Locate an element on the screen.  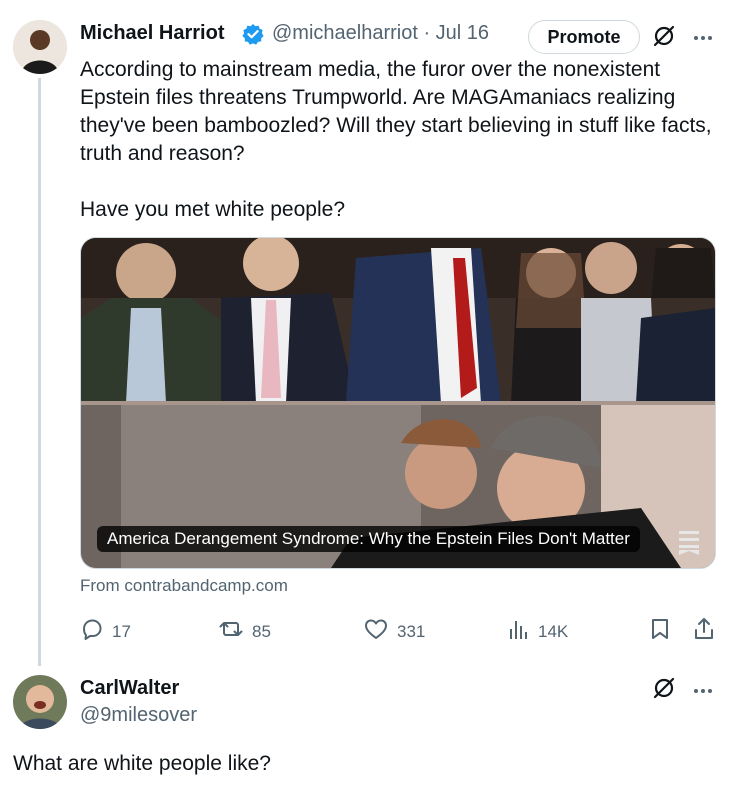
reply-author-handle: @9milesover is located at coordinates (138, 715).